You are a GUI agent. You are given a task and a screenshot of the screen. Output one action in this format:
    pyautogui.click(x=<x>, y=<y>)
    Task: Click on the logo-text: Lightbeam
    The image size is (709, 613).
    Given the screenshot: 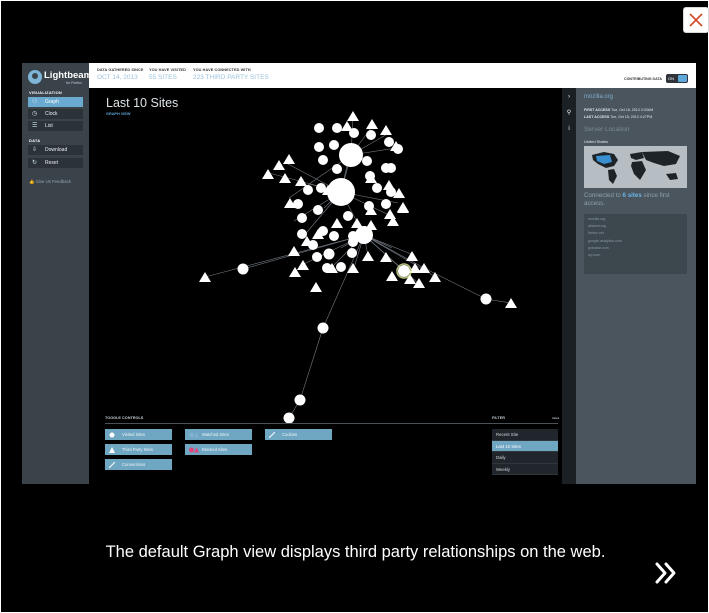 What is the action you would take?
    pyautogui.click(x=68, y=75)
    